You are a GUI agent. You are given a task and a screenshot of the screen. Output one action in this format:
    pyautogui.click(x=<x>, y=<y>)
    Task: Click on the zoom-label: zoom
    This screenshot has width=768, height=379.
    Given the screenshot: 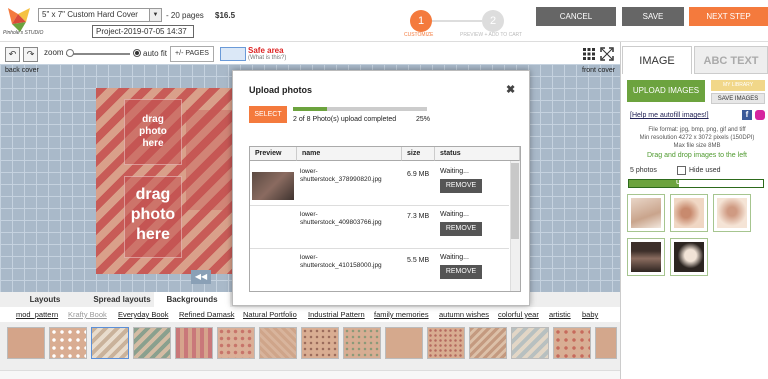 What is the action you would take?
    pyautogui.click(x=54, y=52)
    